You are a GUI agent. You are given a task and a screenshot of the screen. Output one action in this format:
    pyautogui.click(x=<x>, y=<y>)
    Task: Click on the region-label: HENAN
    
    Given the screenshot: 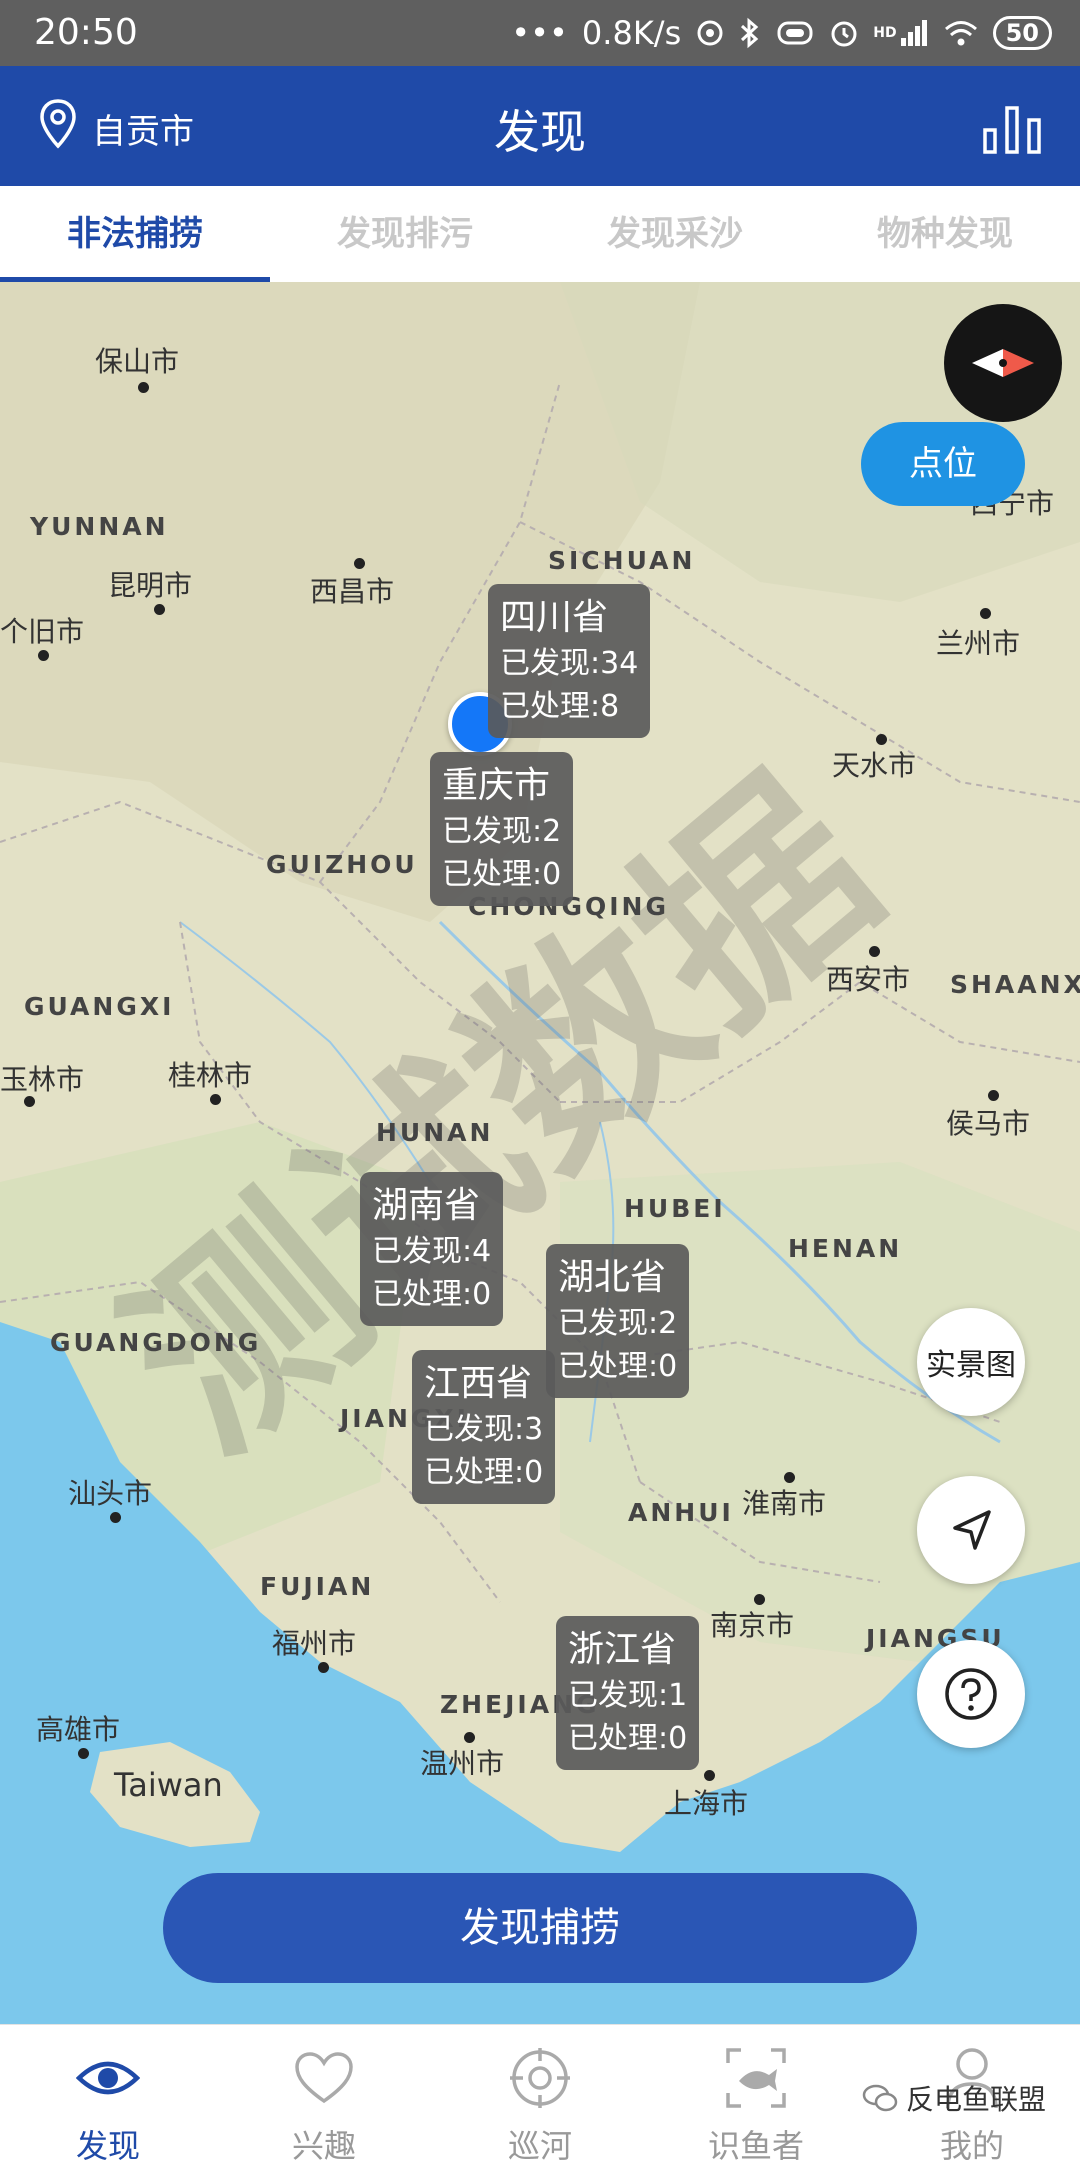 What is the action you would take?
    pyautogui.click(x=845, y=1248)
    